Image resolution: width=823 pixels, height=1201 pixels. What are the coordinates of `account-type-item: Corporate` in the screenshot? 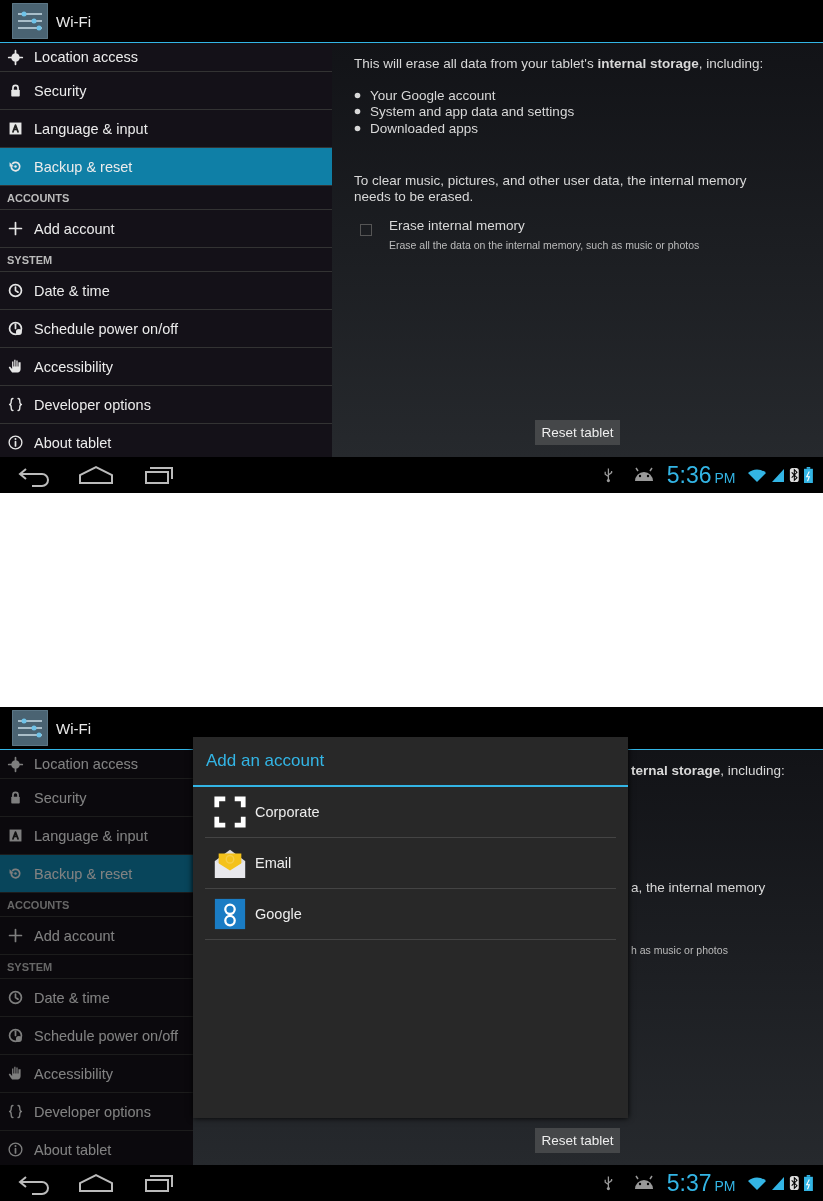 It's located at (410, 812).